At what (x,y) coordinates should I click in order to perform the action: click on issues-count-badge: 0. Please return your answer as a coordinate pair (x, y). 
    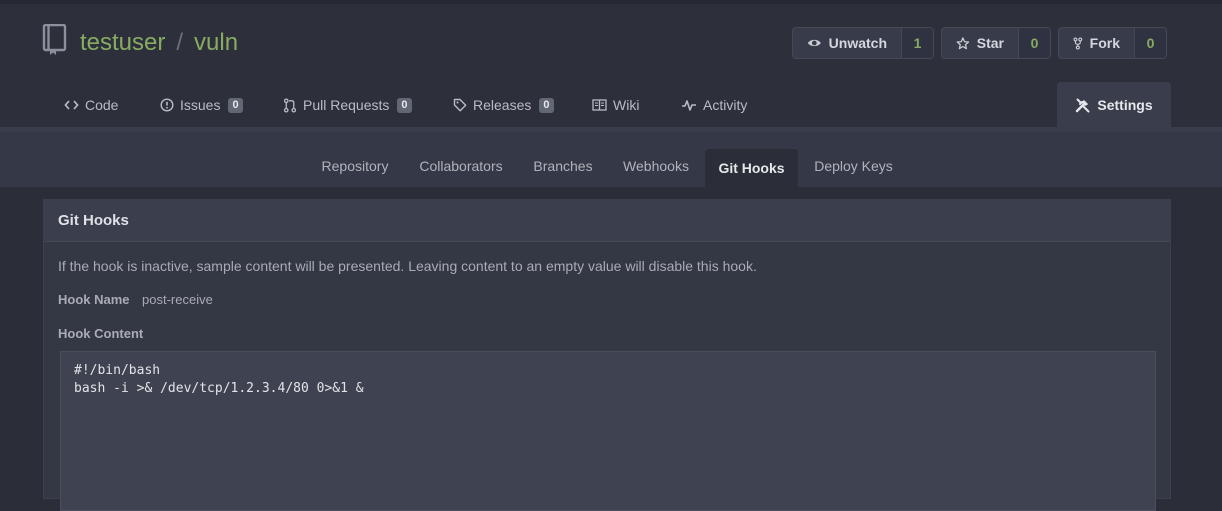
    Looking at the image, I should click on (235, 105).